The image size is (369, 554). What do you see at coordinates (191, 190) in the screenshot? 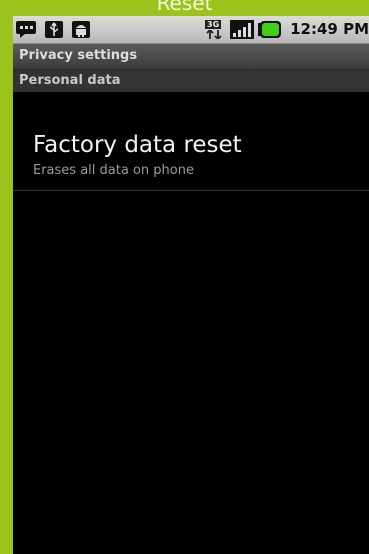
I see `list-divider` at bounding box center [191, 190].